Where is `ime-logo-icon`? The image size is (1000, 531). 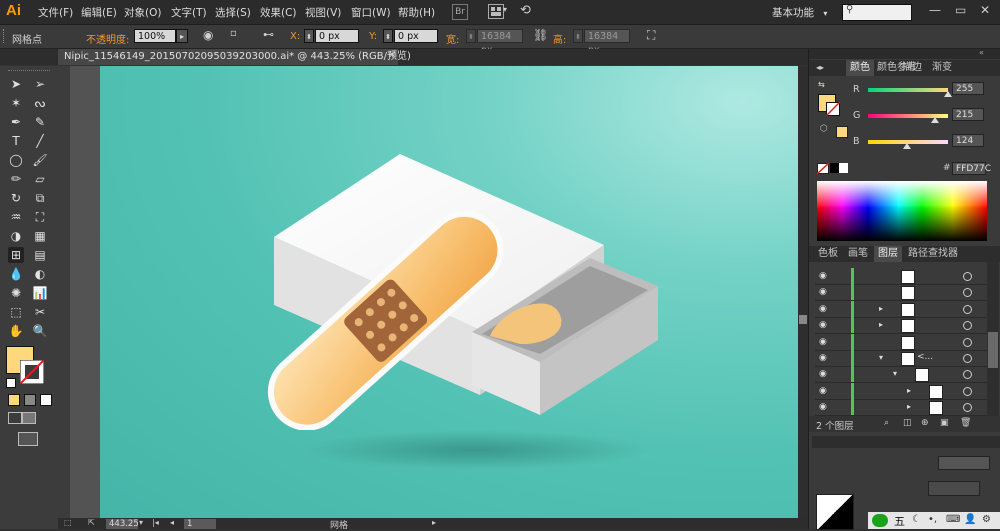
ime-logo-icon is located at coordinates (880, 520).